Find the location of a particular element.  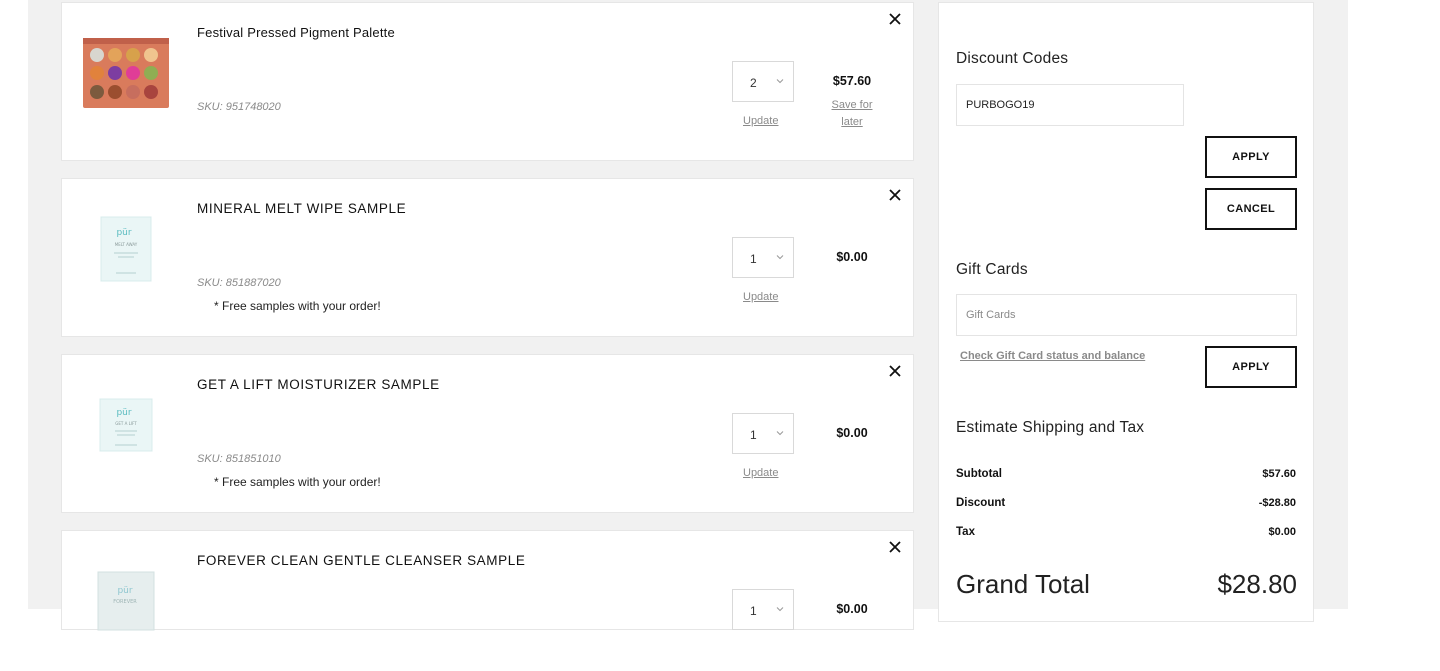

palette-product-image is located at coordinates (126, 73).